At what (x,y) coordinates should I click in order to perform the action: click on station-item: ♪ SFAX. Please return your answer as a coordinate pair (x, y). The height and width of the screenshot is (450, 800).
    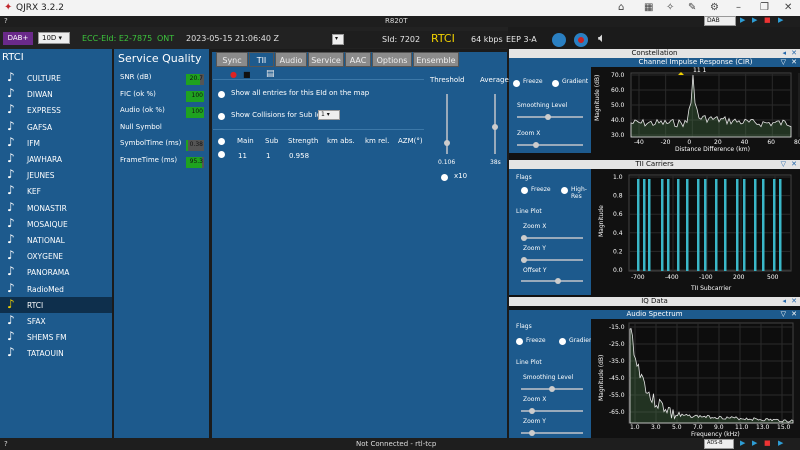
    Looking at the image, I should click on (56, 321).